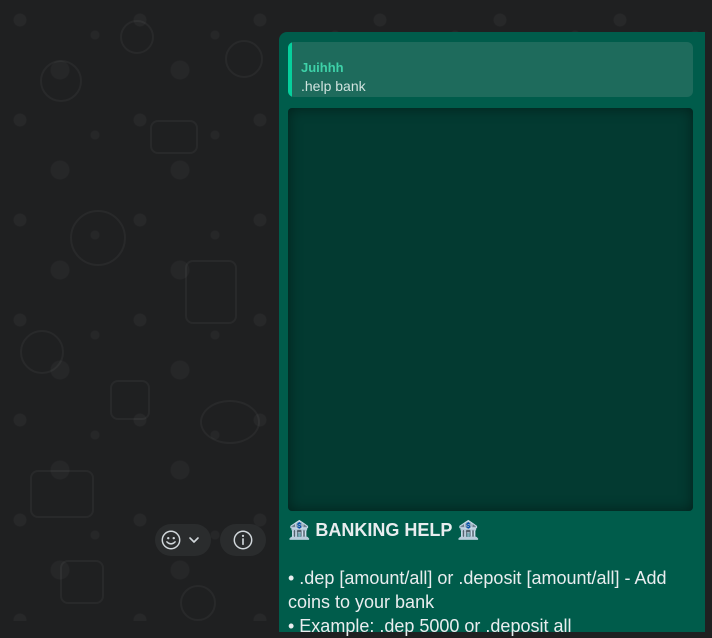 This screenshot has height=638, width=712. Describe the element at coordinates (490, 69) in the screenshot. I see `quoted-message: Juihhh .help bank` at that location.